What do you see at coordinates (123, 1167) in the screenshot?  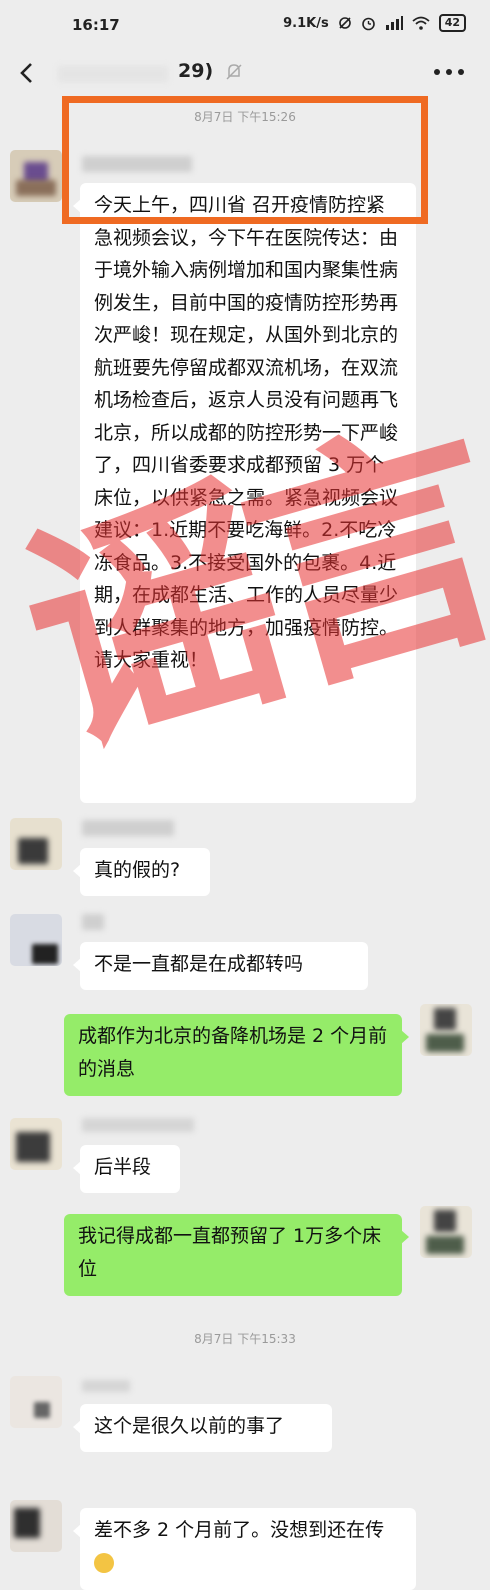 I see `message-text: 后半段` at bounding box center [123, 1167].